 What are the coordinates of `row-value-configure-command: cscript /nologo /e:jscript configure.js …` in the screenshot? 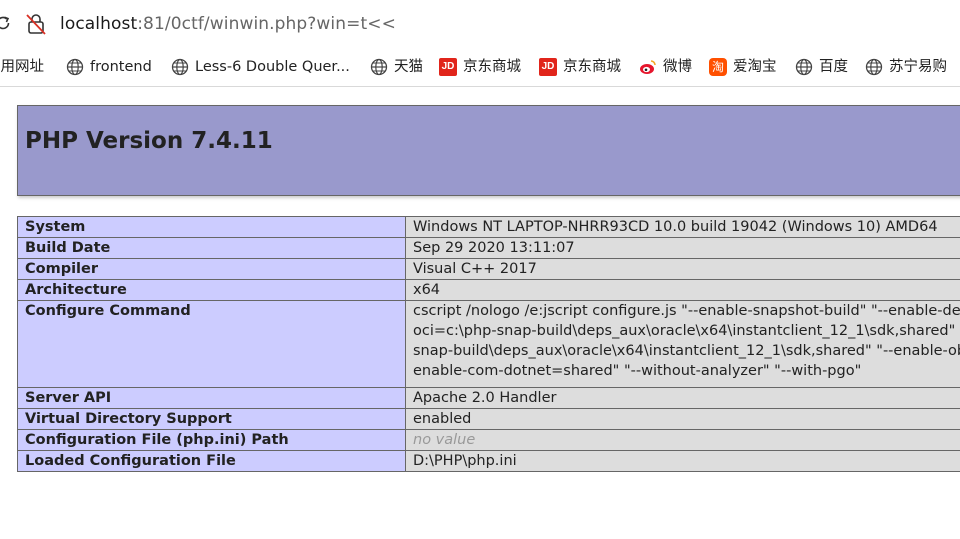 It's located at (682, 344).